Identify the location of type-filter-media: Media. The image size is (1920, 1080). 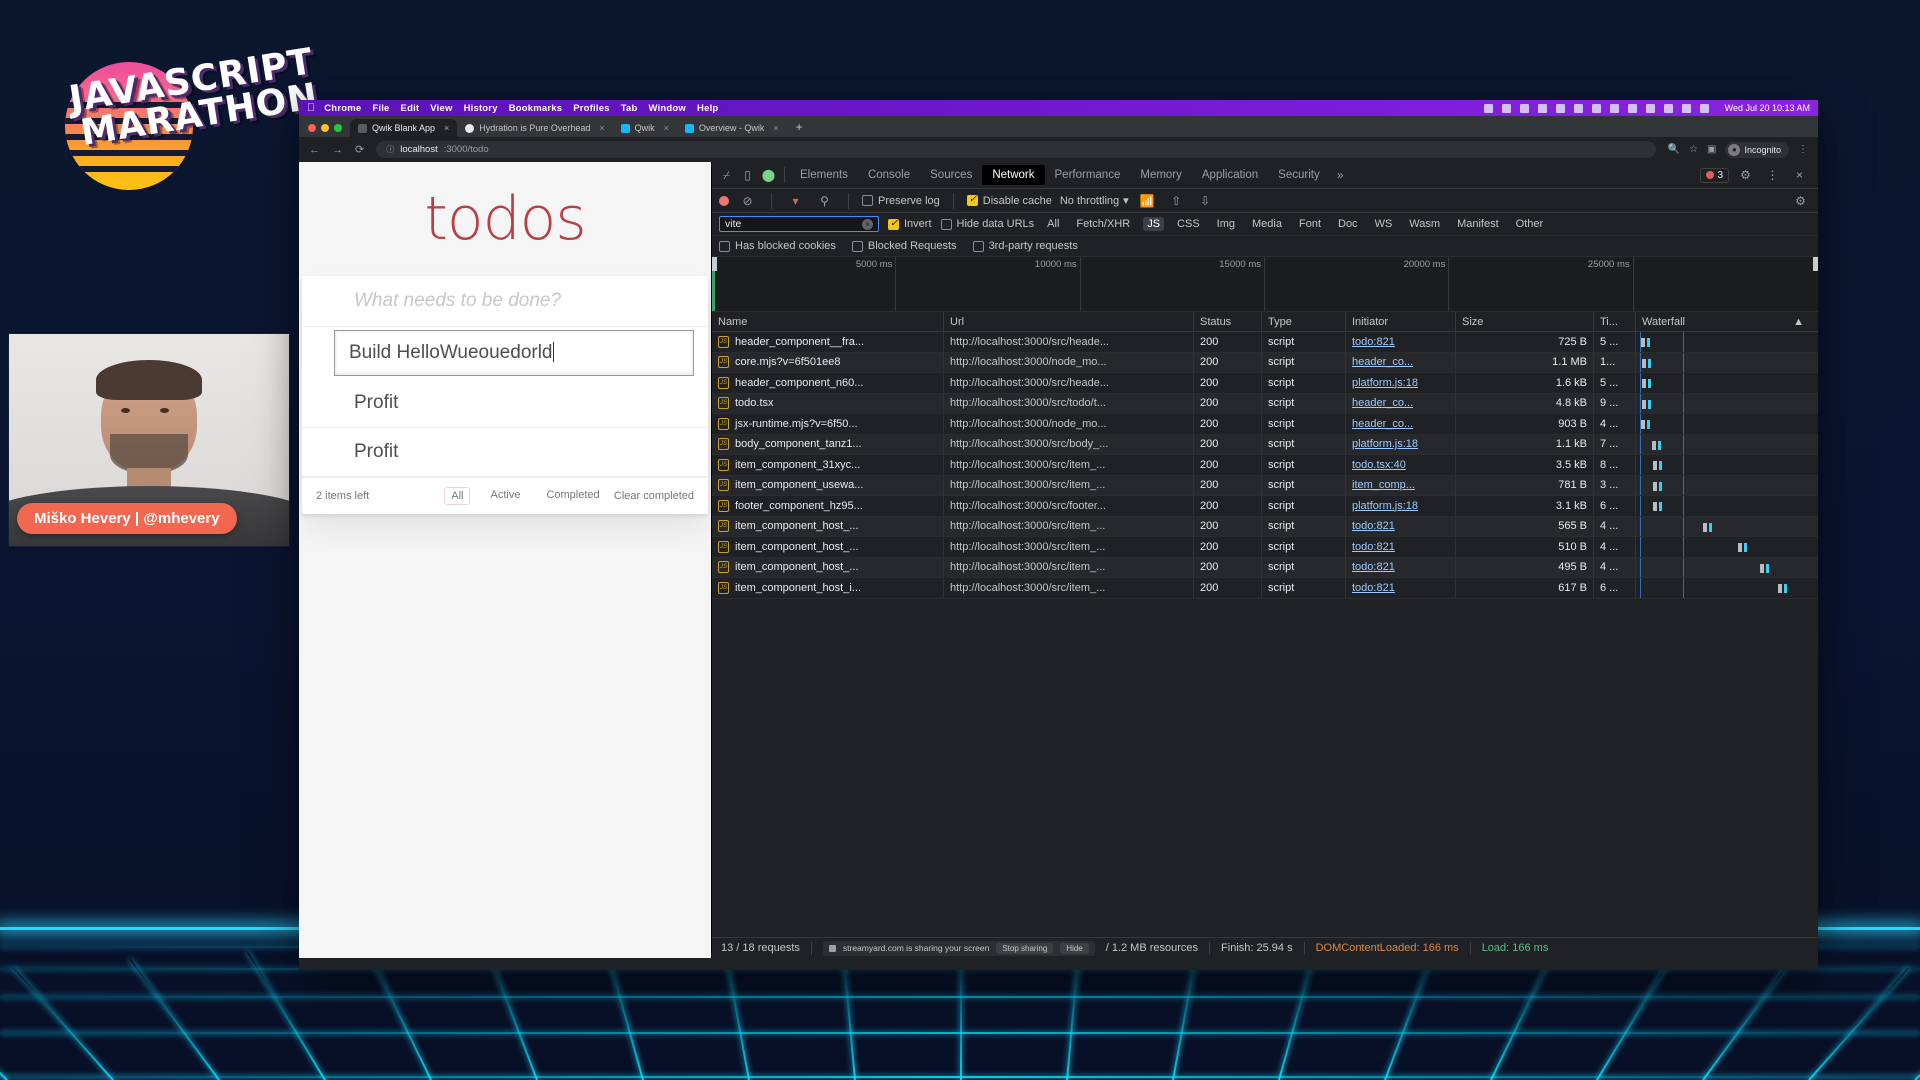
(1267, 224).